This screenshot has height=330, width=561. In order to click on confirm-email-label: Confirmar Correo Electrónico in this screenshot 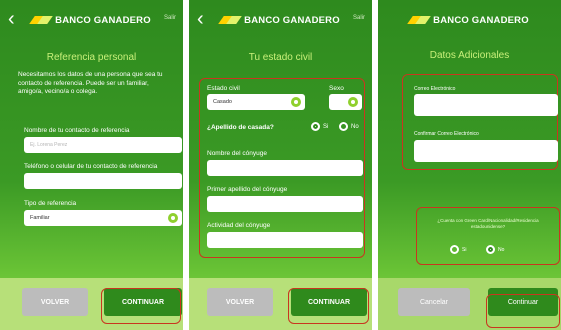, I will do `click(446, 134)`.